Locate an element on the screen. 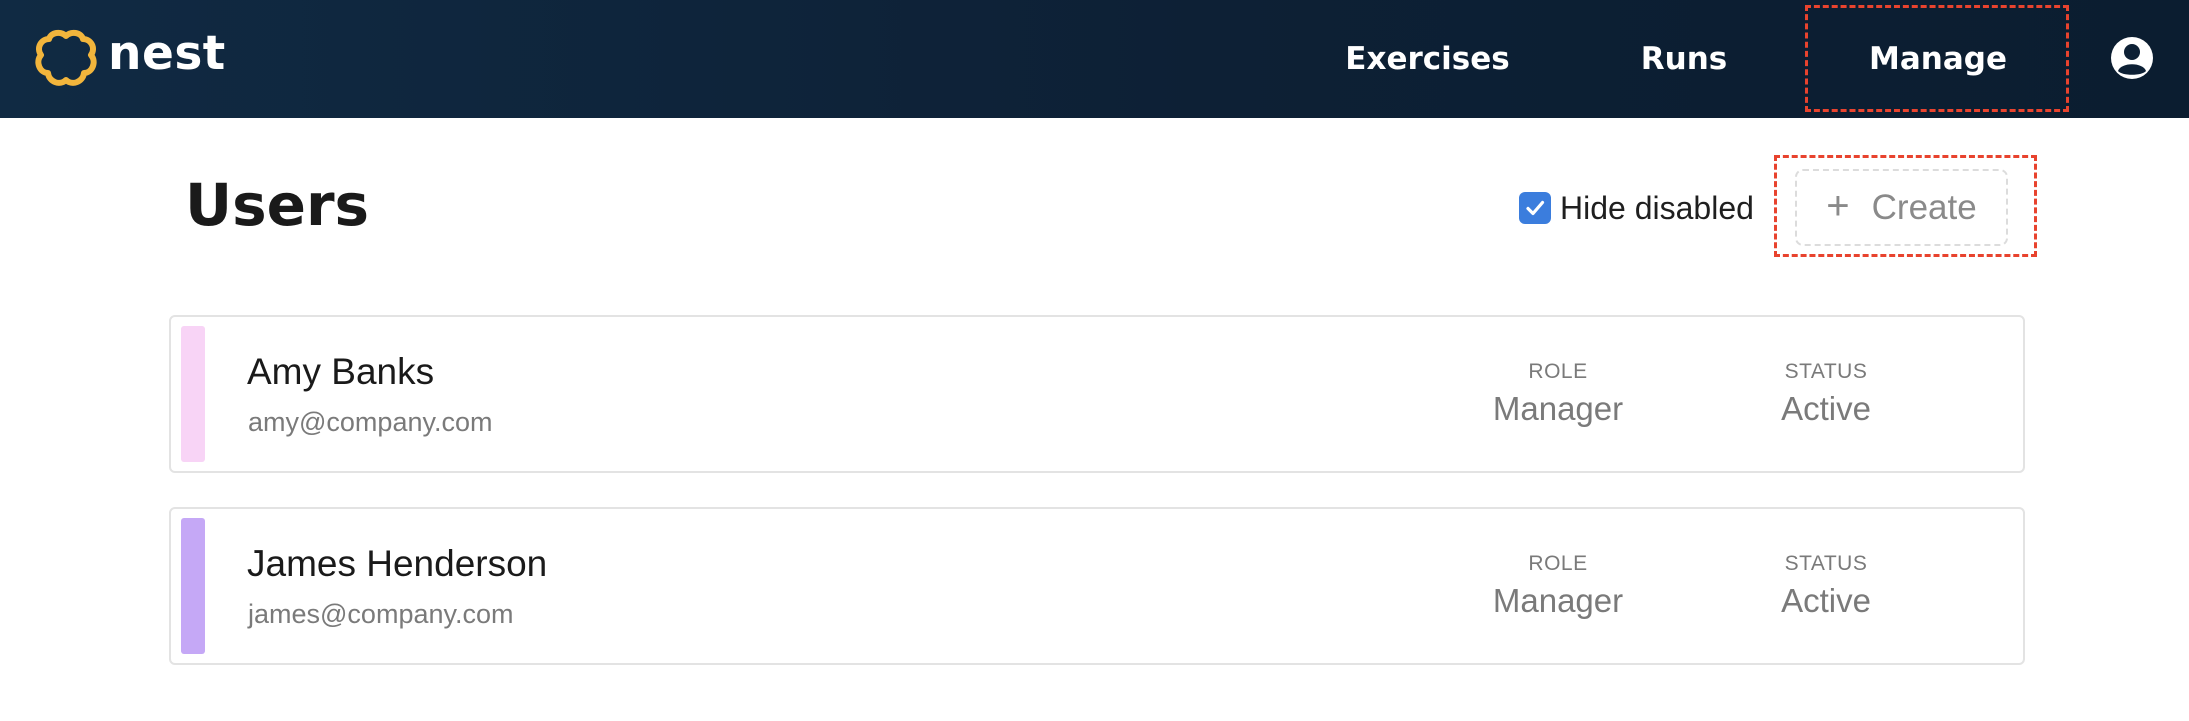 This screenshot has height=721, width=2189. create-button-label: Create is located at coordinates (1924, 207).